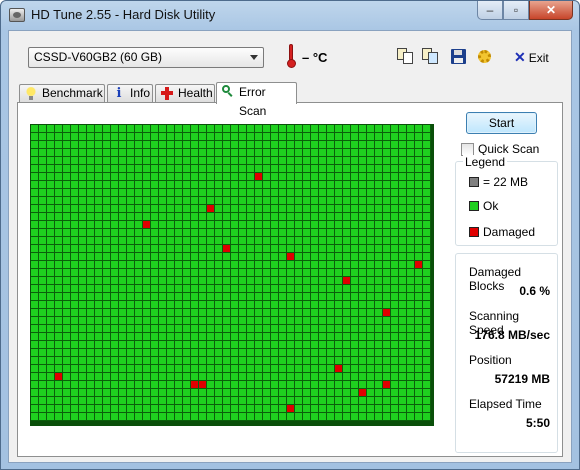 Image resolution: width=580 pixels, height=470 pixels. What do you see at coordinates (459, 56) in the screenshot?
I see `save-icon` at bounding box center [459, 56].